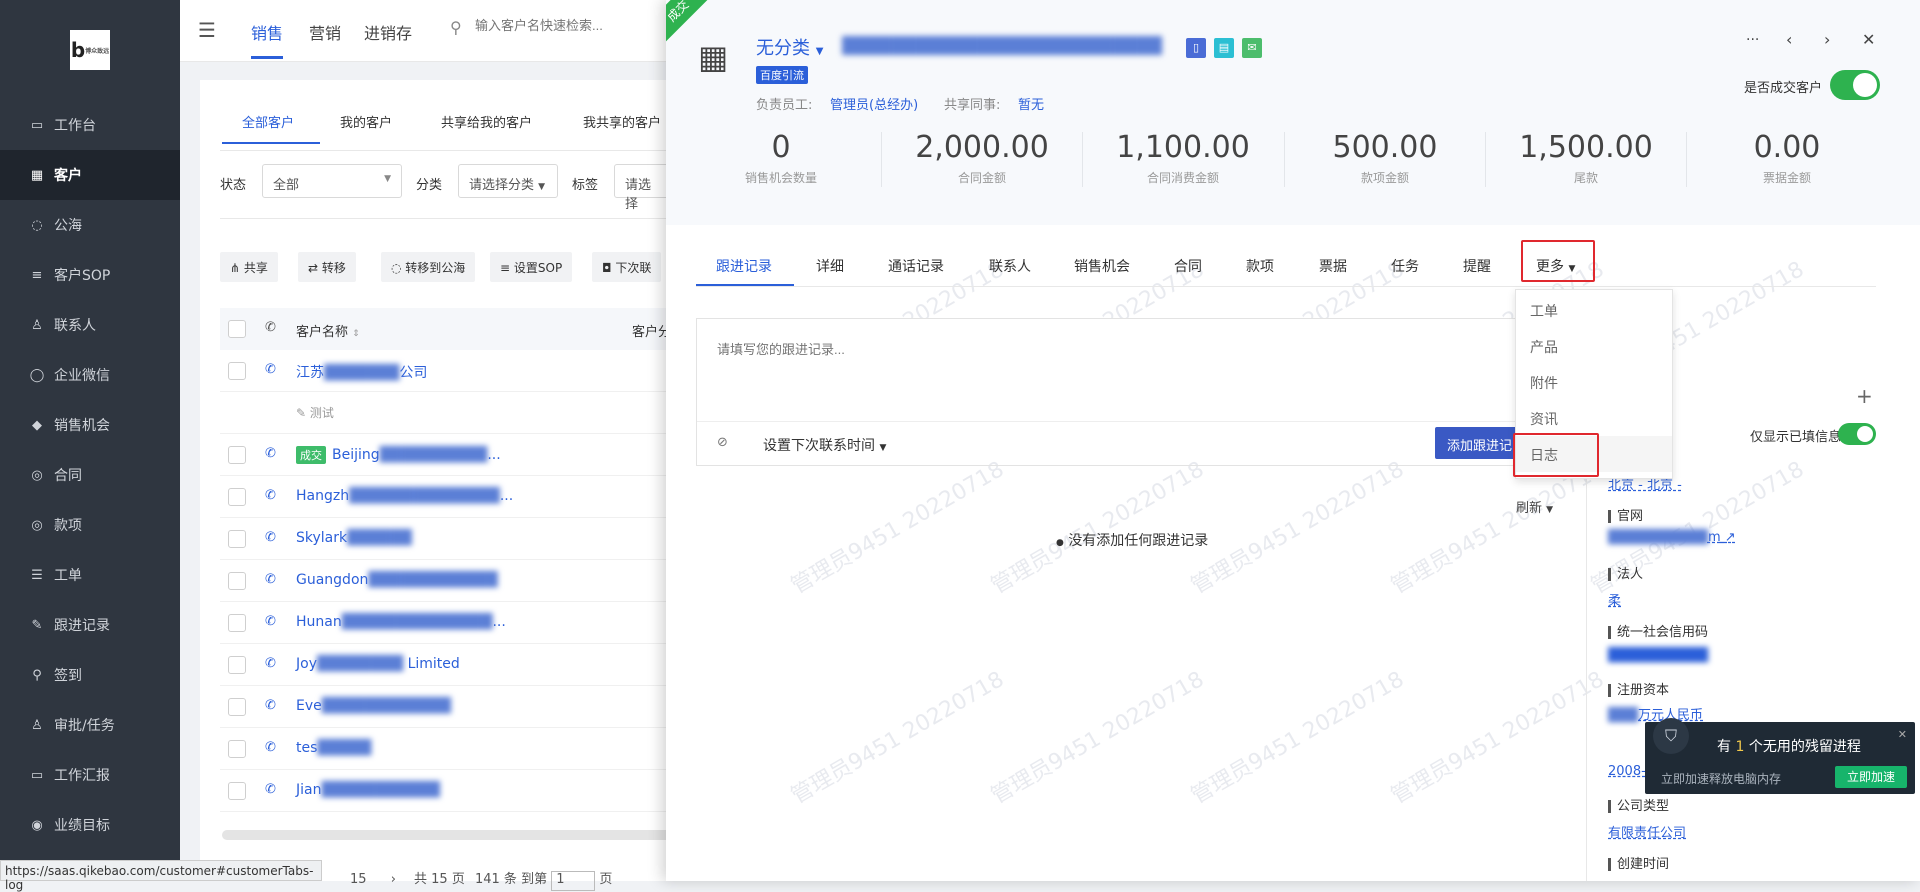 The height and width of the screenshot is (892, 1920). Describe the element at coordinates (90, 475) in the screenshot. I see `sidebar-item-contracts: ◎ 合同` at that location.